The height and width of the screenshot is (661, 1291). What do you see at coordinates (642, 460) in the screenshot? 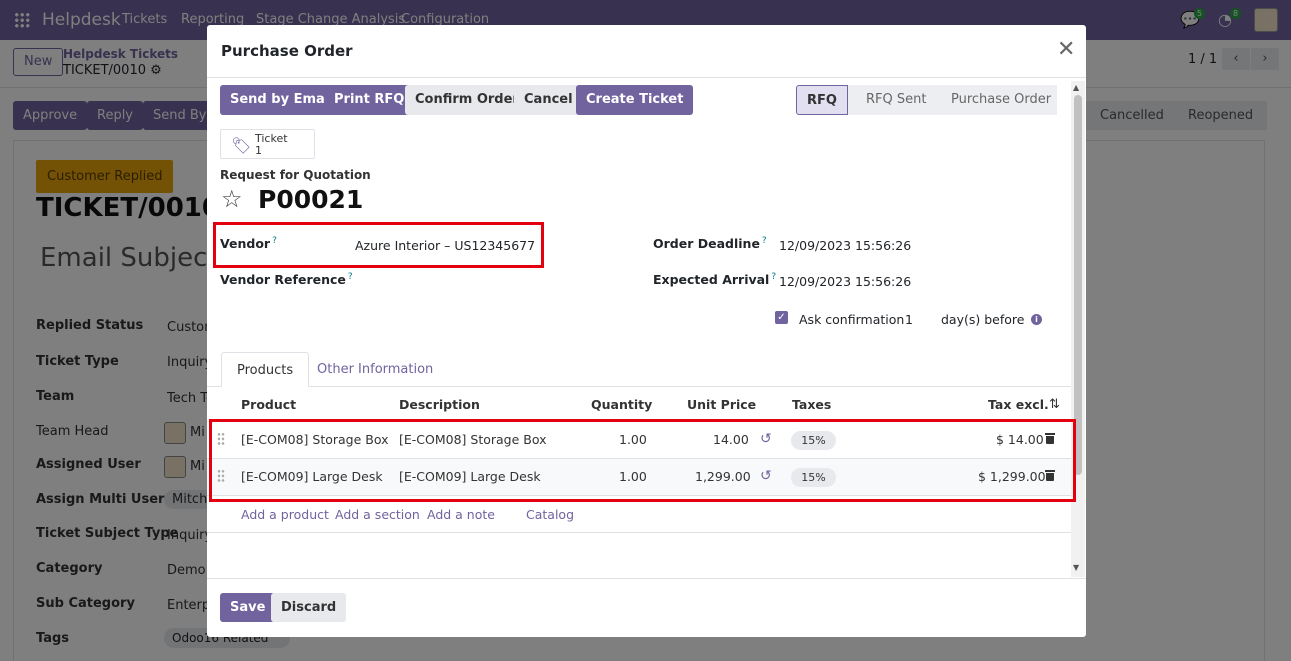
I see `order-lines-highlight-box` at bounding box center [642, 460].